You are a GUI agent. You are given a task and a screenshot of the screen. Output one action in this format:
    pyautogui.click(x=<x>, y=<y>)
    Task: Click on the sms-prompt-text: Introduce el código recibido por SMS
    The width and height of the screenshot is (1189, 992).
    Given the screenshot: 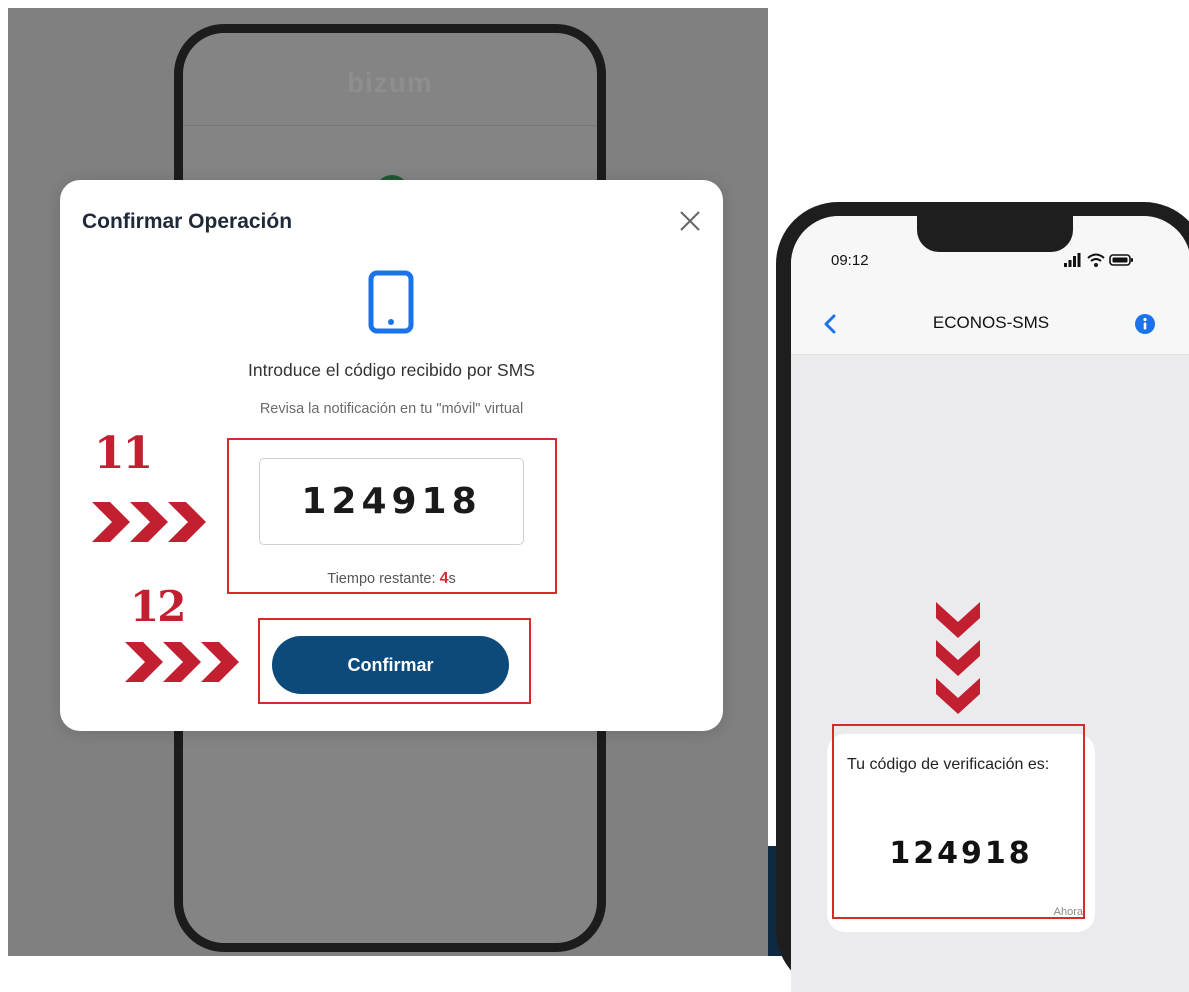 What is the action you would take?
    pyautogui.click(x=391, y=370)
    